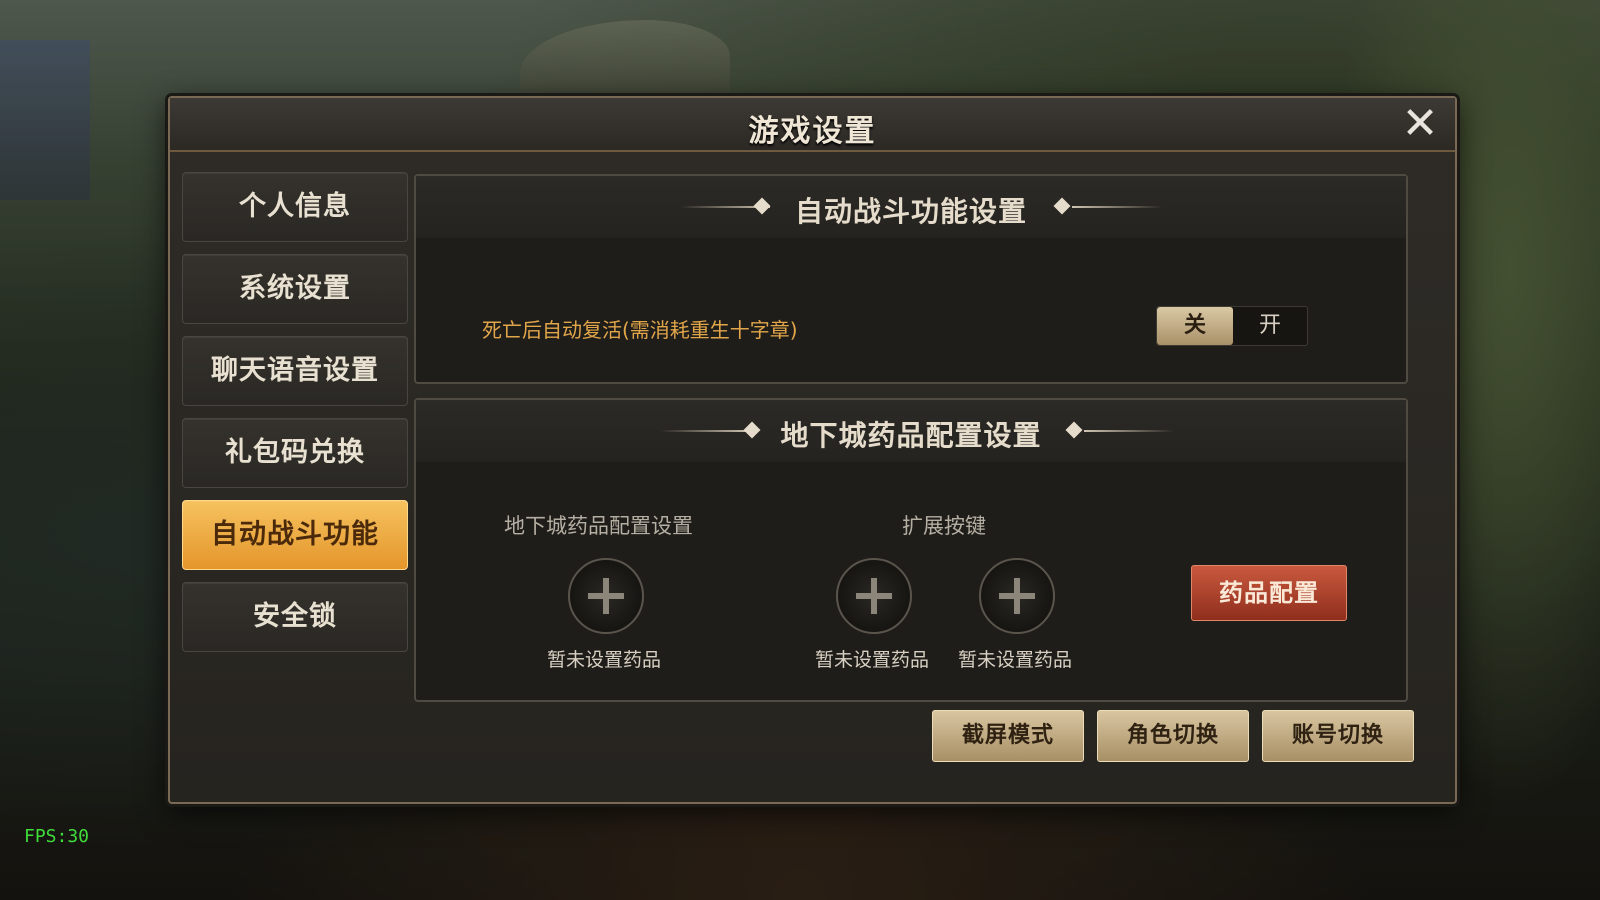  What do you see at coordinates (944, 526) in the screenshot?
I see `extend-keys-label: 扩展按键` at bounding box center [944, 526].